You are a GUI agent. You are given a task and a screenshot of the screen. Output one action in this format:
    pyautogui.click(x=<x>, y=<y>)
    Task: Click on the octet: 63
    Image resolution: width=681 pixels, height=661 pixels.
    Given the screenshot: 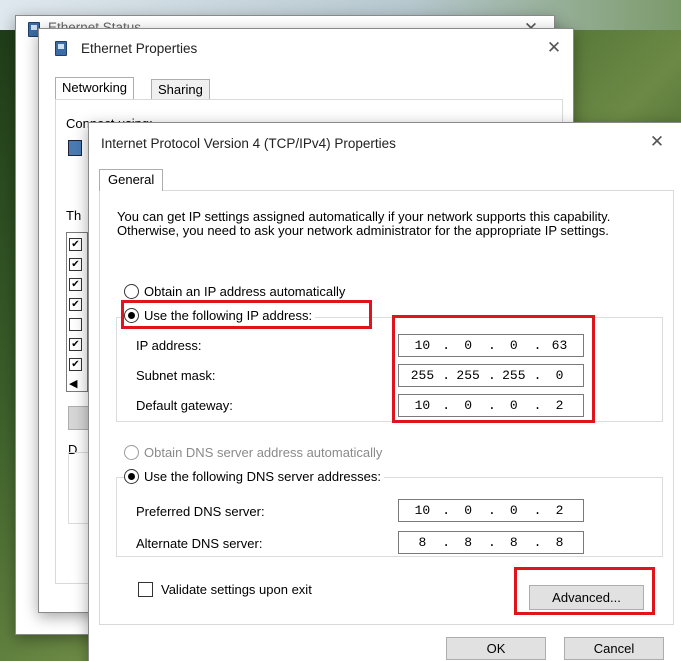 What is the action you would take?
    pyautogui.click(x=559, y=345)
    